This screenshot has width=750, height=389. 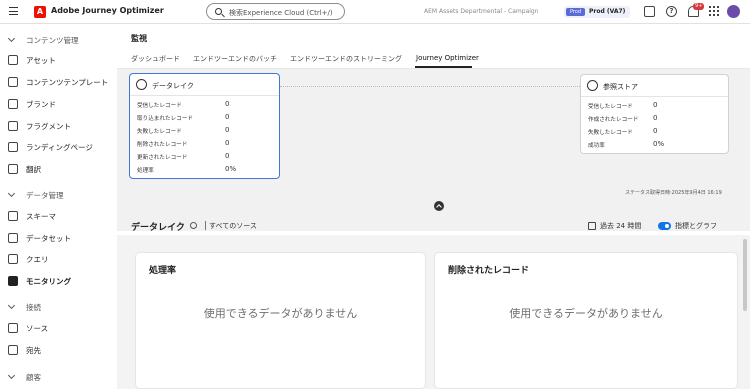 I want to click on sidebar-item-label: アセット, so click(x=41, y=60).